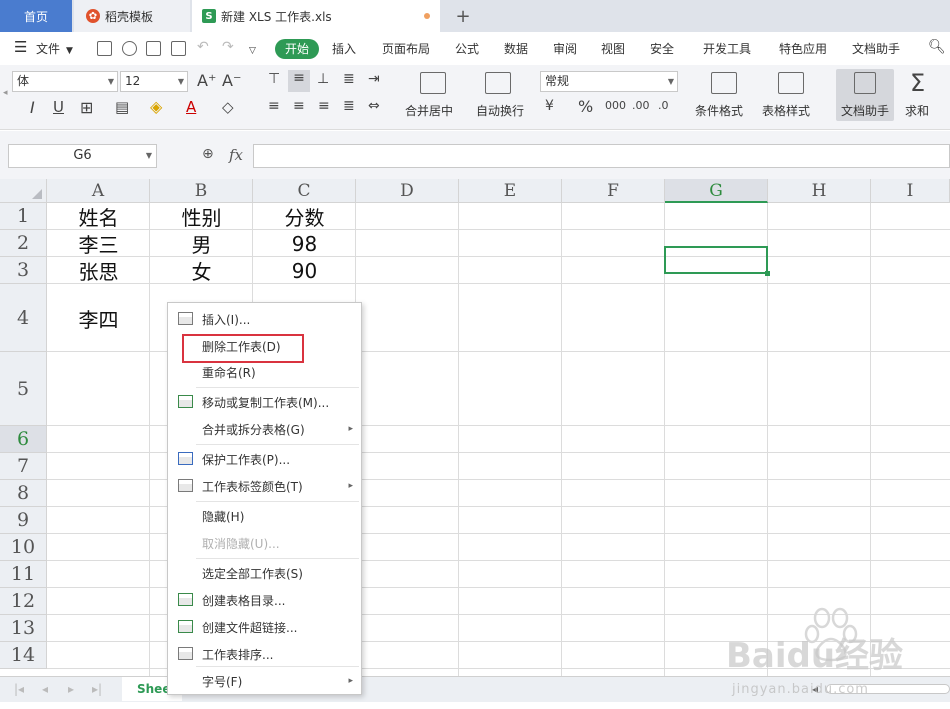 This screenshot has width=950, height=709. What do you see at coordinates (86, 107) in the screenshot?
I see `borders-icon: ⊞` at bounding box center [86, 107].